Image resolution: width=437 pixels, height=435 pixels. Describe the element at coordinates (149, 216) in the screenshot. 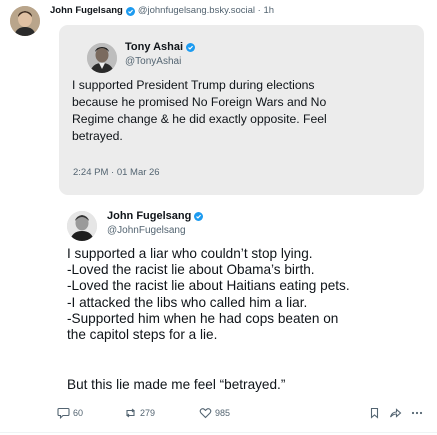

I see `response-author-name-text: John Fugelsang` at that location.